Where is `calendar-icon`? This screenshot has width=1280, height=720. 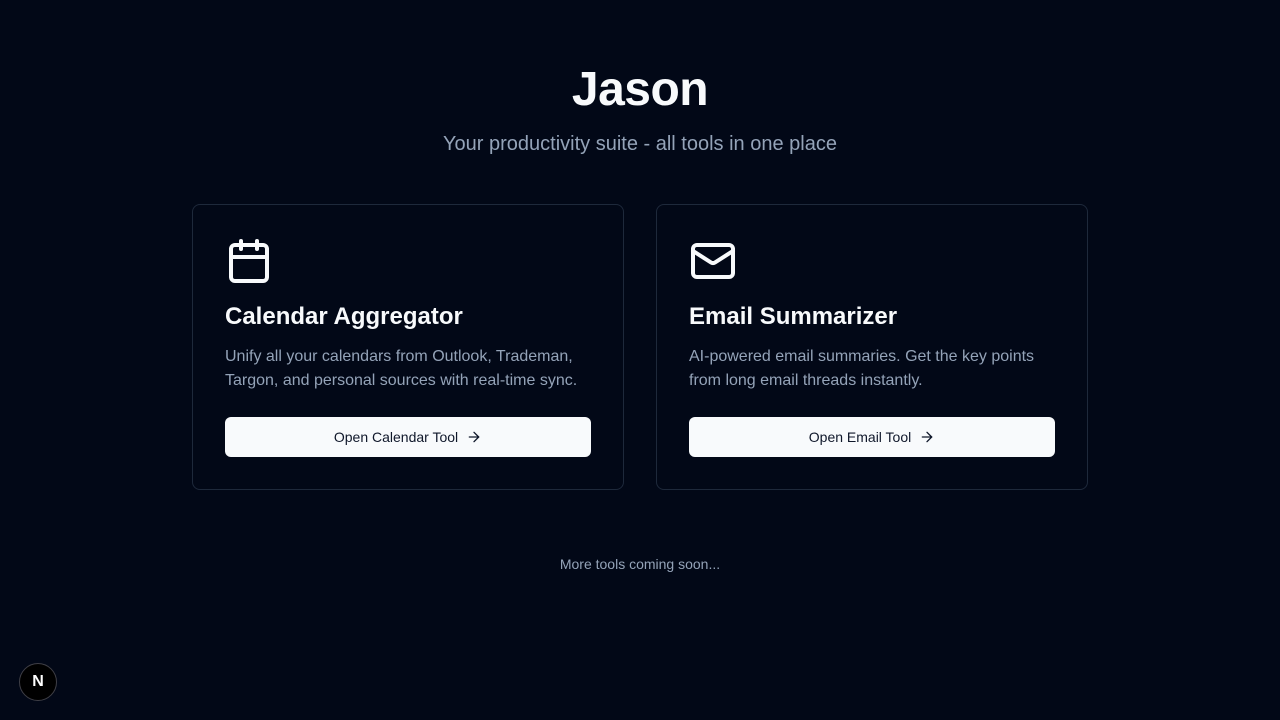
calendar-icon is located at coordinates (249, 261).